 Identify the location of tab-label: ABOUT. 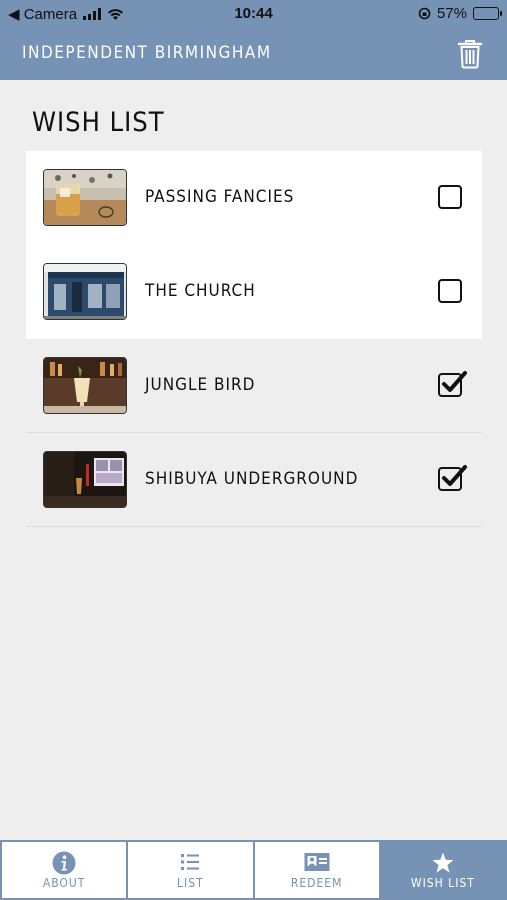
(64, 883).